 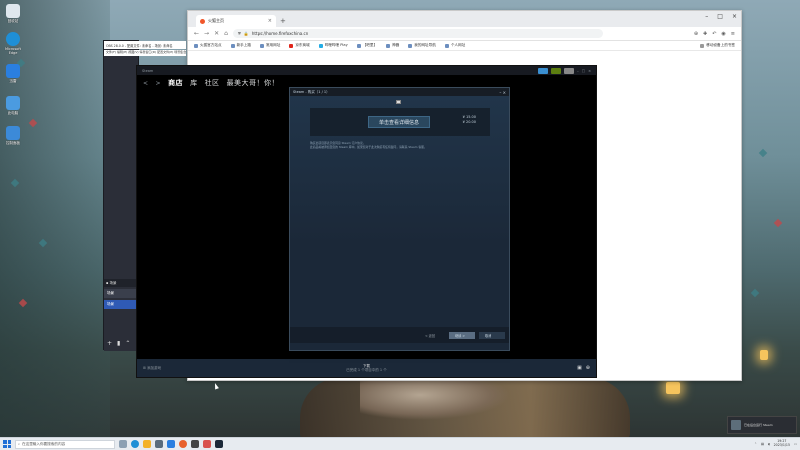 I want to click on address-bar-url: https://home.firefoxchina.cn, so click(x=280, y=33).